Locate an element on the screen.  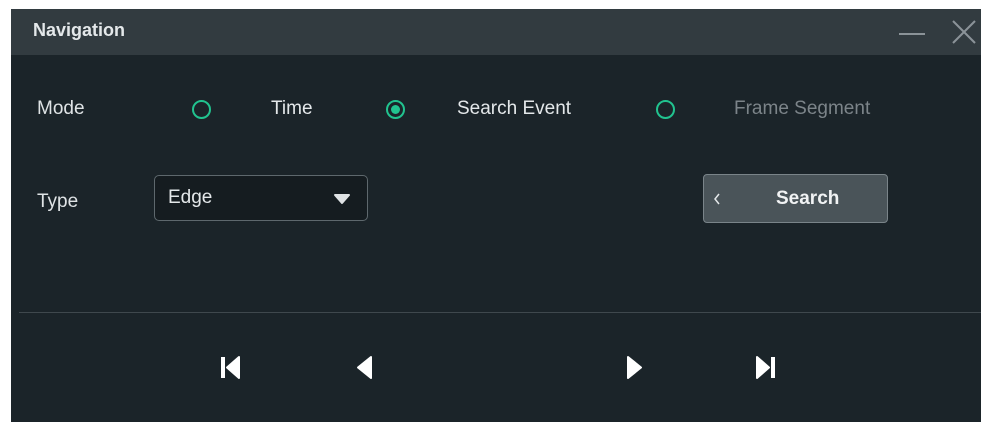
close-button is located at coordinates (964, 32).